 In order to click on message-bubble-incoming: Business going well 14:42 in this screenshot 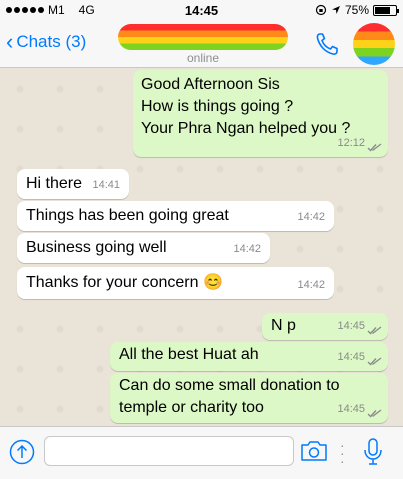, I will do `click(143, 248)`.